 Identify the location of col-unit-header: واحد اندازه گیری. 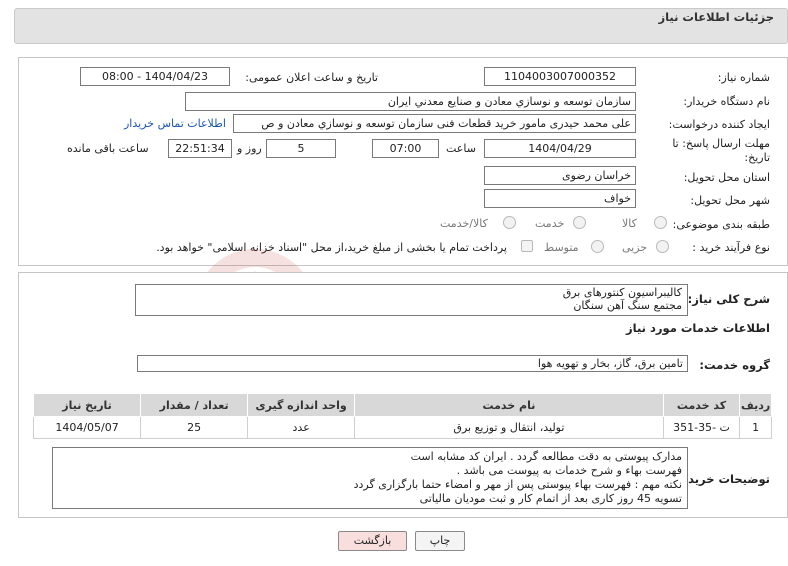
(301, 405).